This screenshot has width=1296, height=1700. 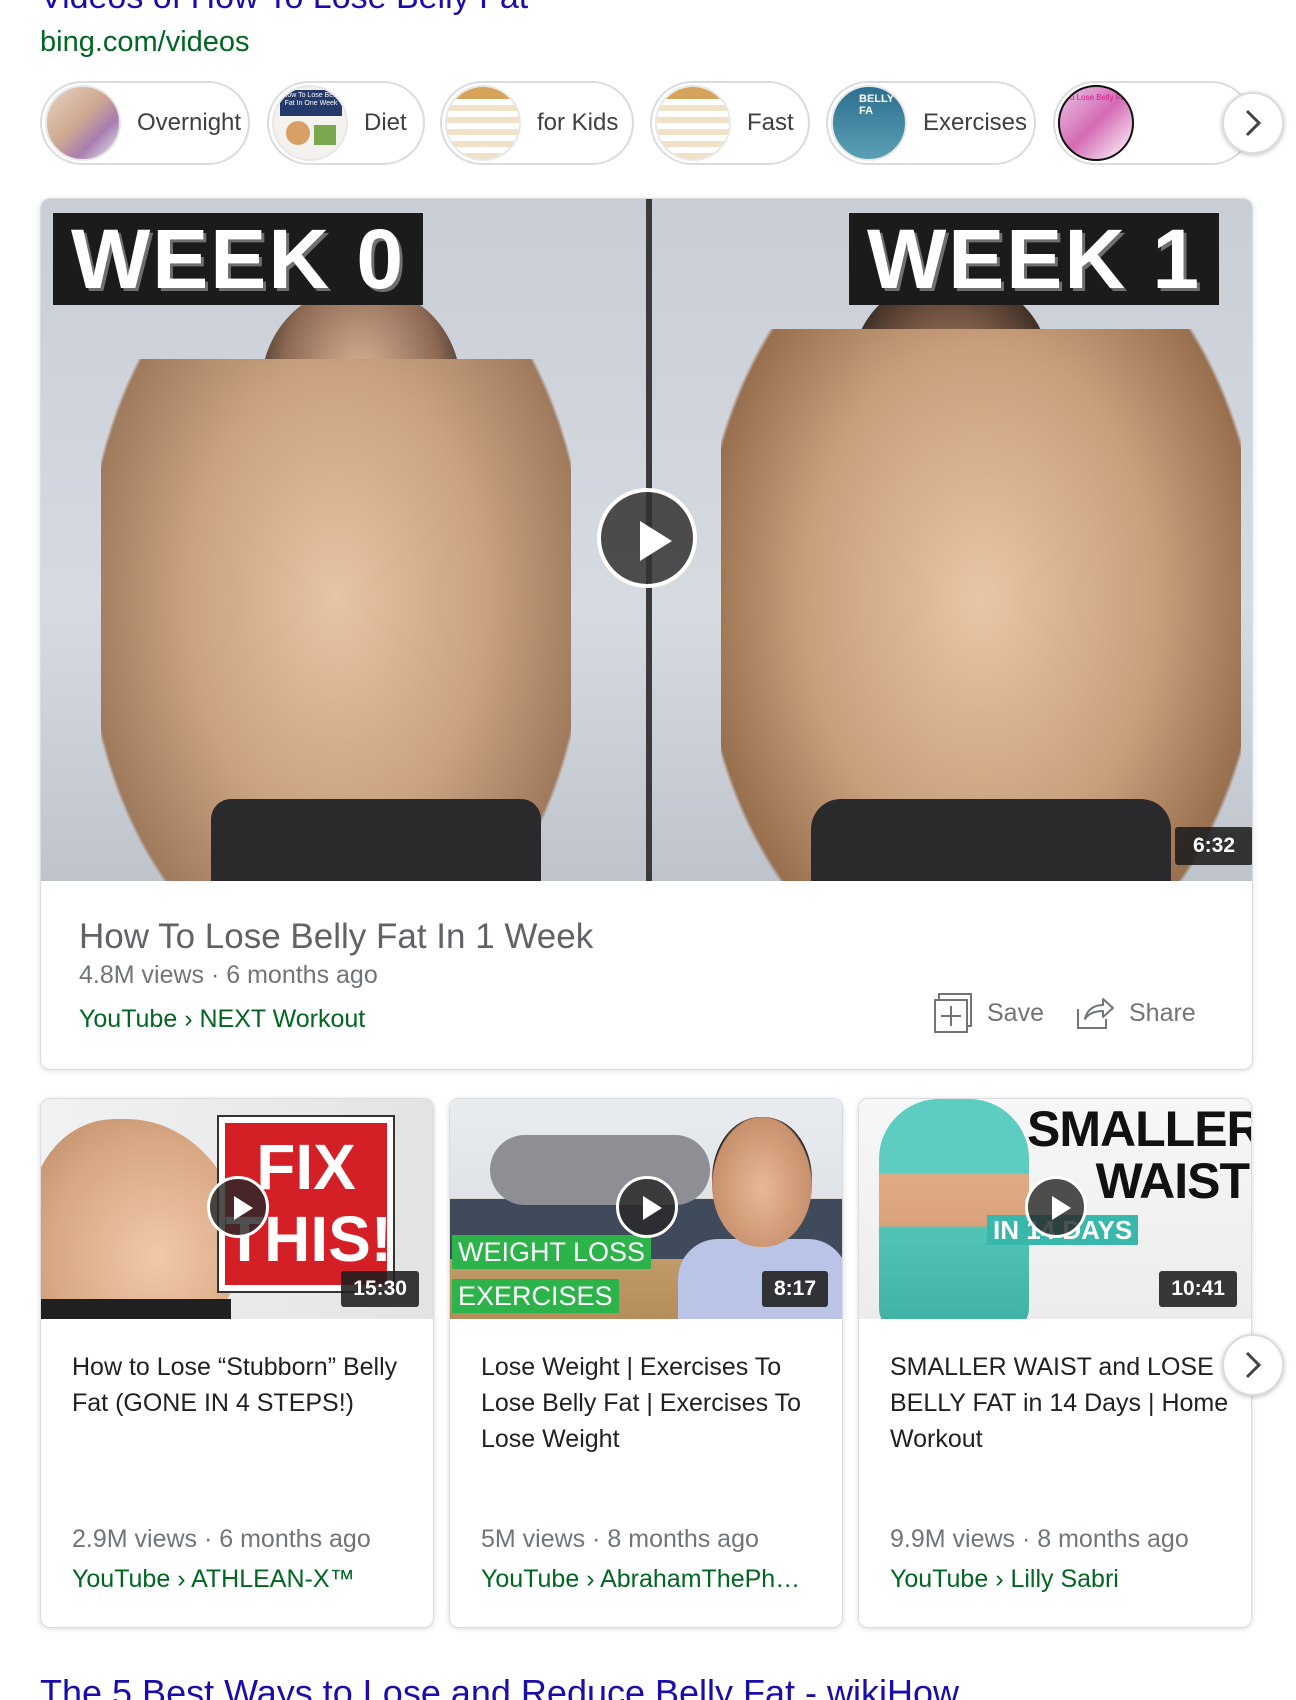 I want to click on chip-label: Diet, so click(x=385, y=122).